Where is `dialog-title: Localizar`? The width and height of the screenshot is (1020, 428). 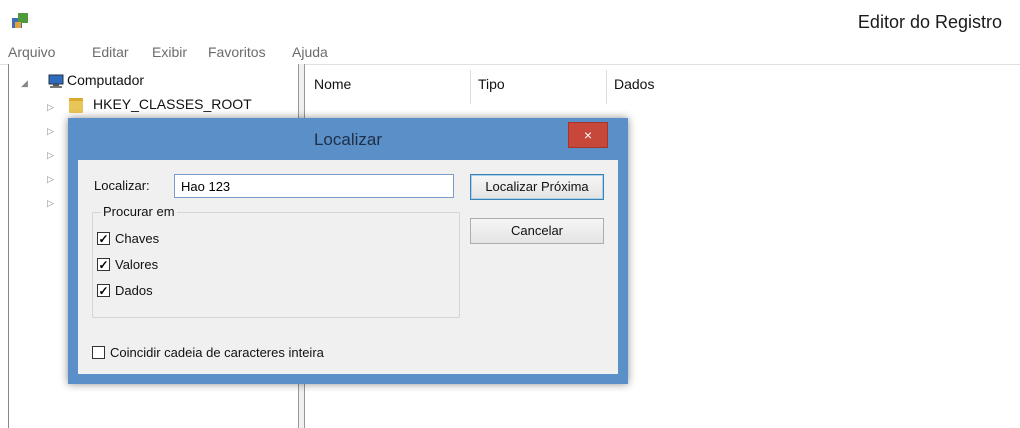
dialog-title: Localizar is located at coordinates (348, 139).